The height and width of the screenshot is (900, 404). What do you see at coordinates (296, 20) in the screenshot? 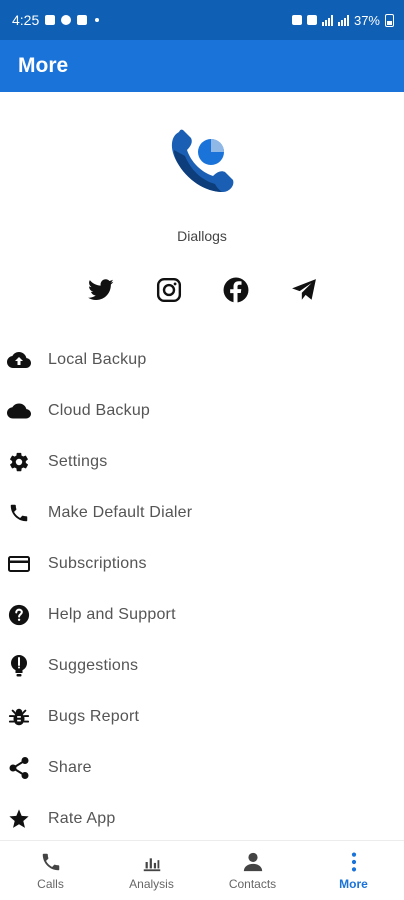
I see `sync-icon` at bounding box center [296, 20].